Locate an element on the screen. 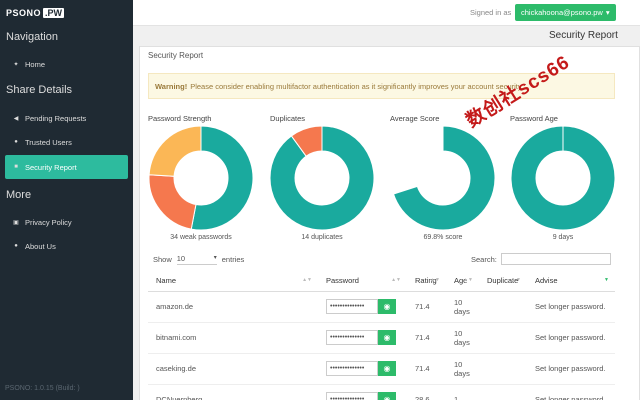  search-input is located at coordinates (555, 259).